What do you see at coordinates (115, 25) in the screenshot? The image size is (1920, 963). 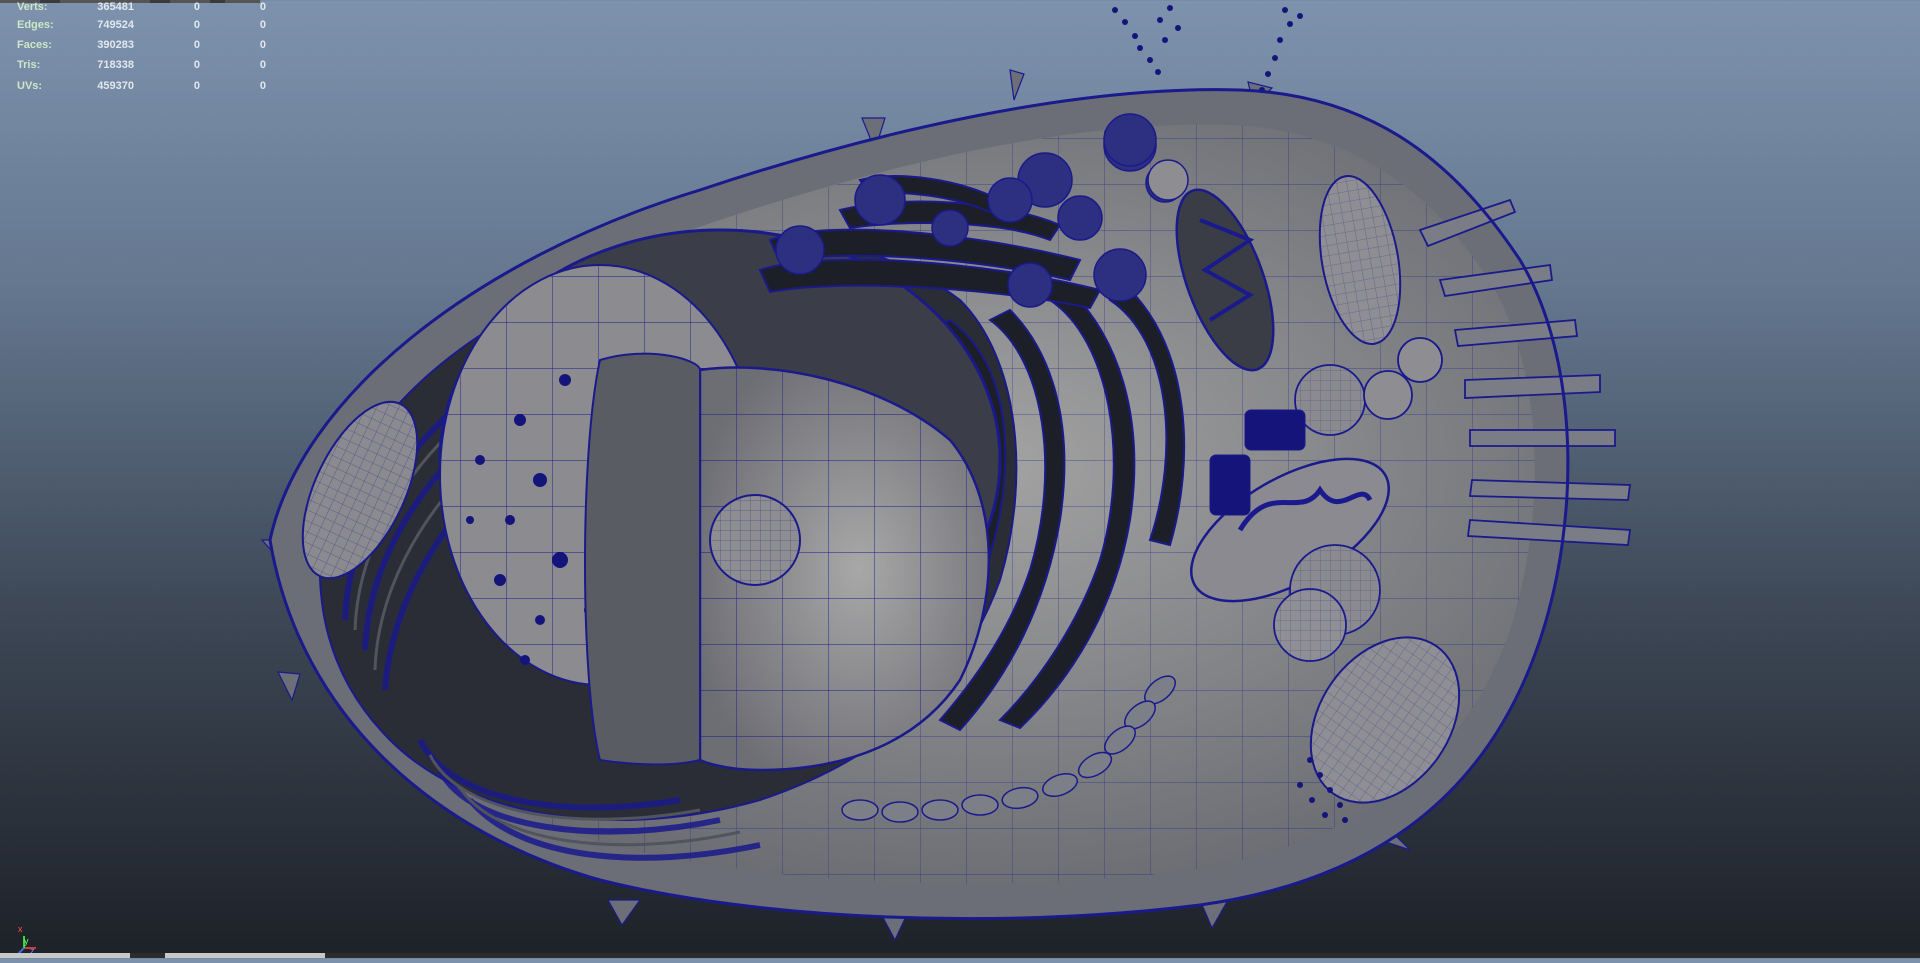 I see `hud-value-total: 749524` at bounding box center [115, 25].